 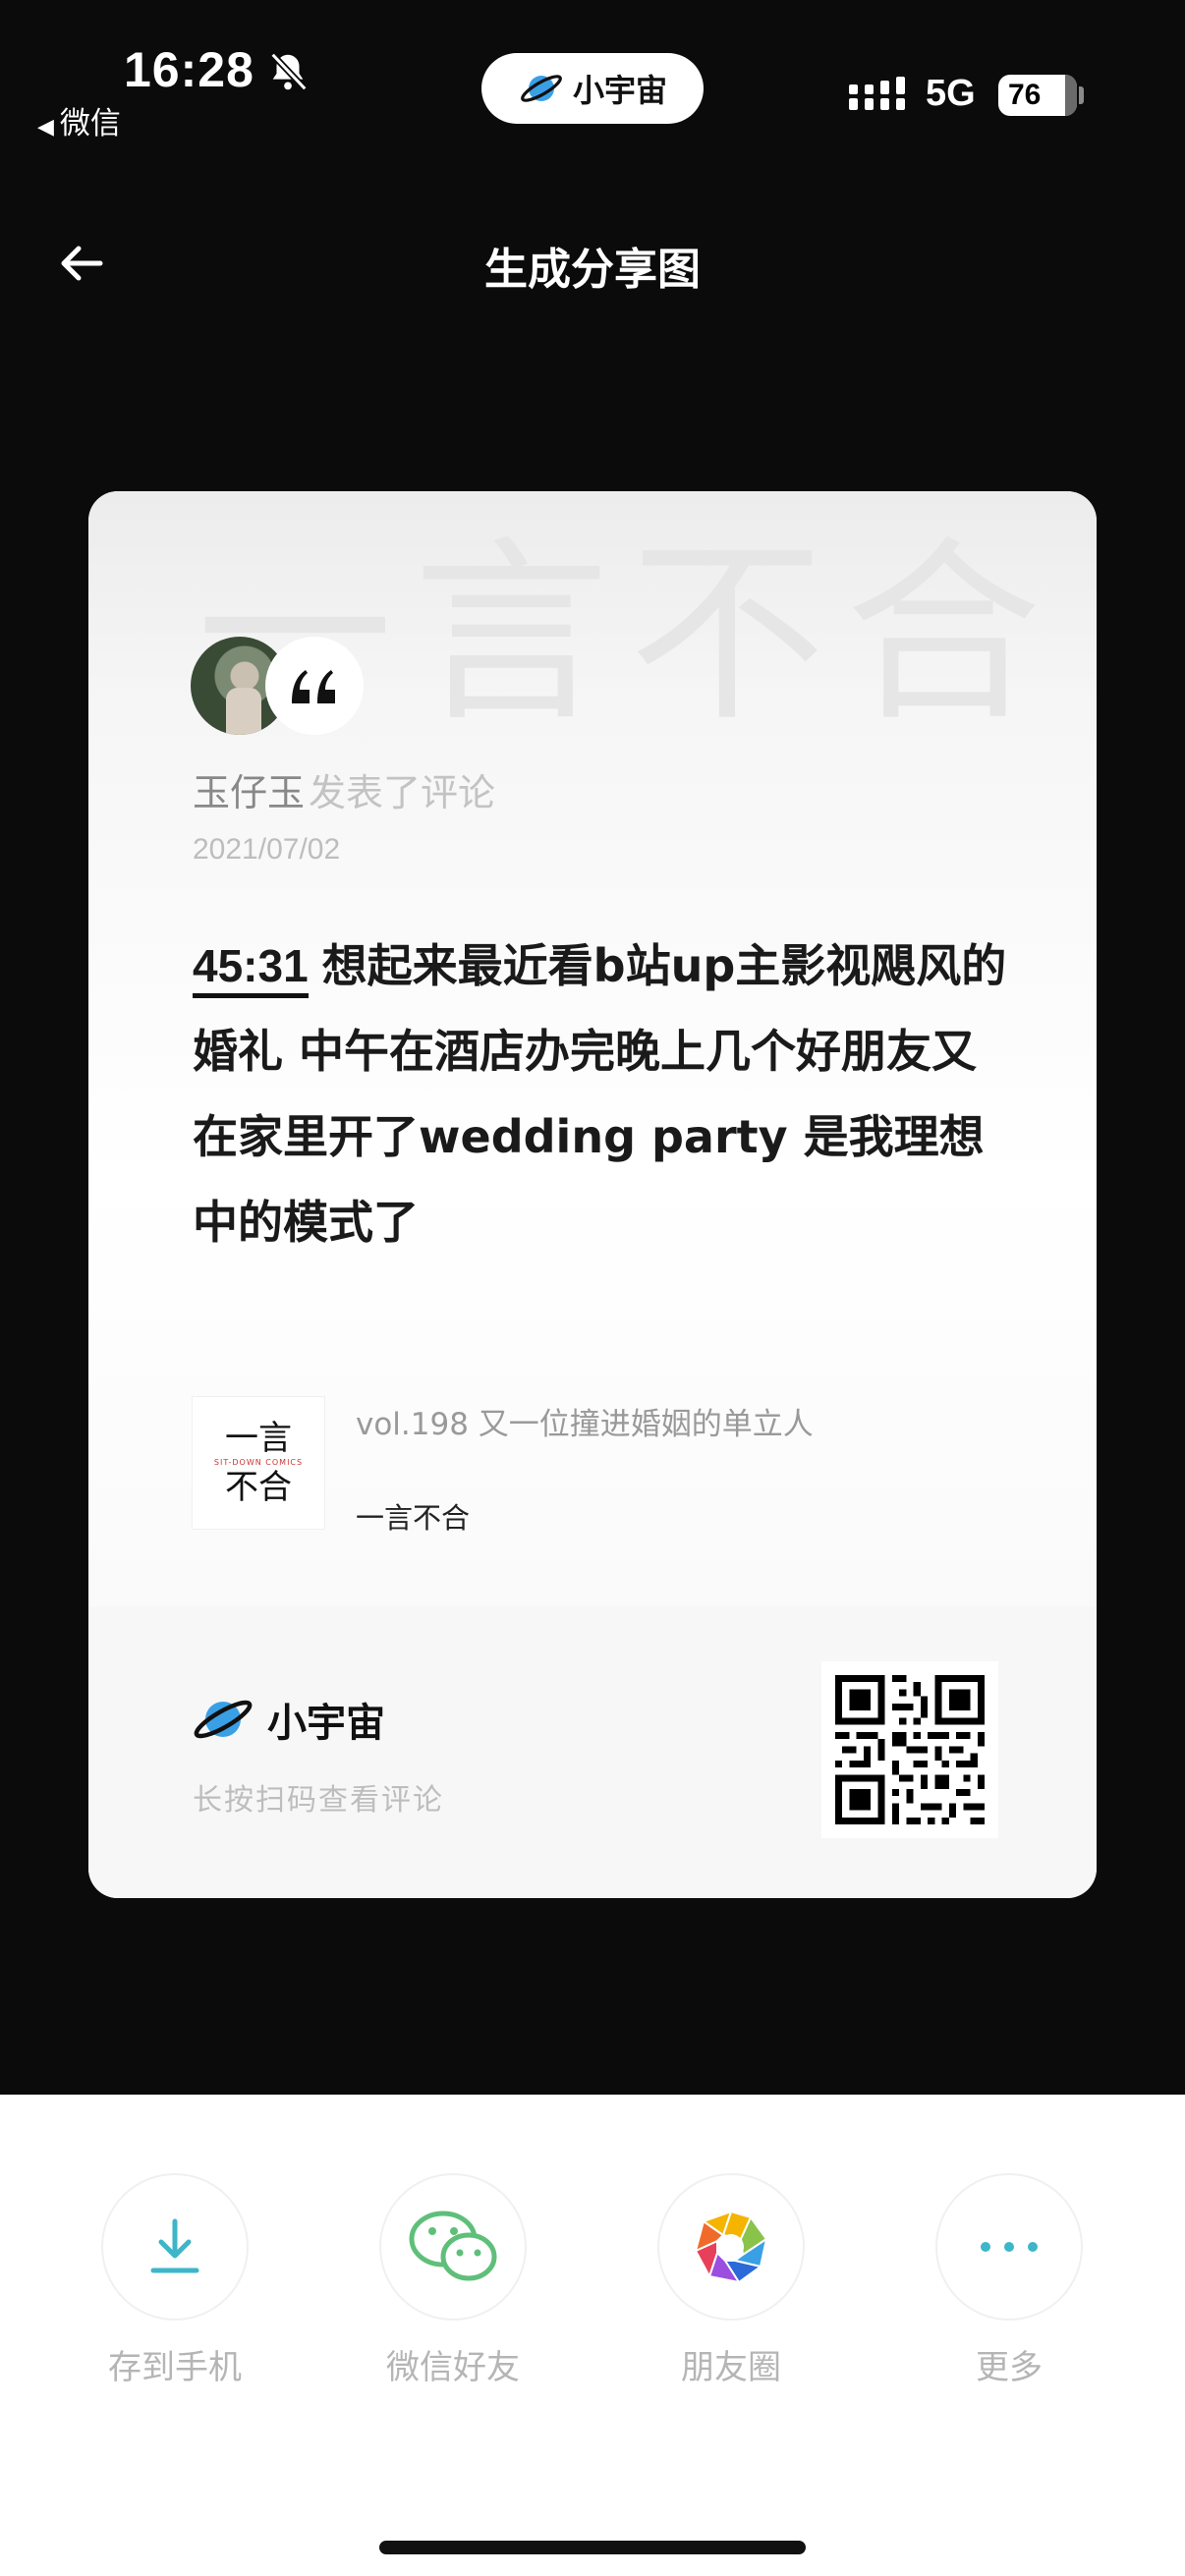 I want to click on bell-muted-icon, so click(x=289, y=71).